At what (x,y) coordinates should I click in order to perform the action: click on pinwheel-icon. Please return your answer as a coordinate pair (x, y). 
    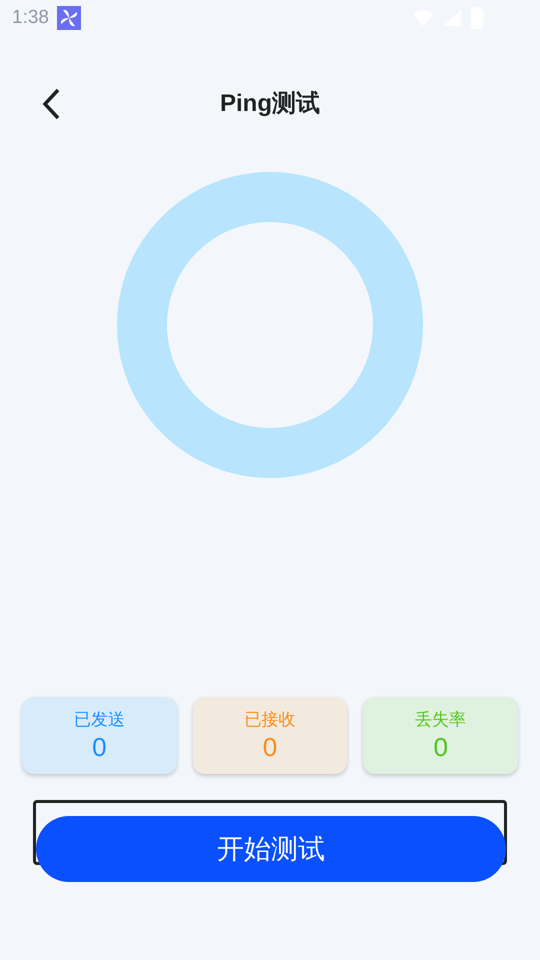
    Looking at the image, I should click on (68, 18).